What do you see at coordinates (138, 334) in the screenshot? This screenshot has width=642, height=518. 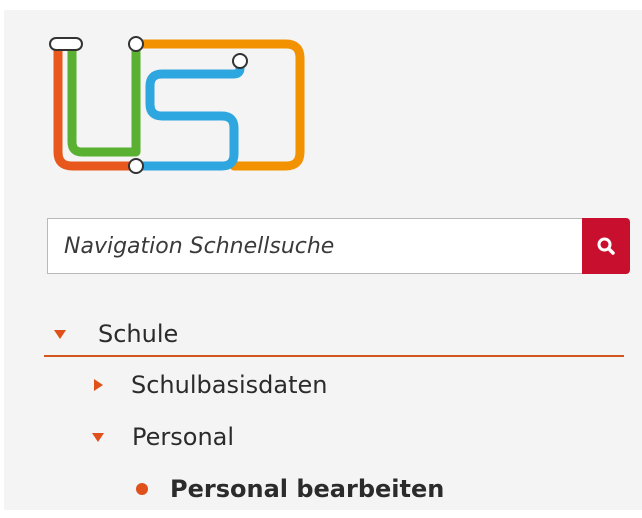 I see `nav-item-label: Schule` at bounding box center [138, 334].